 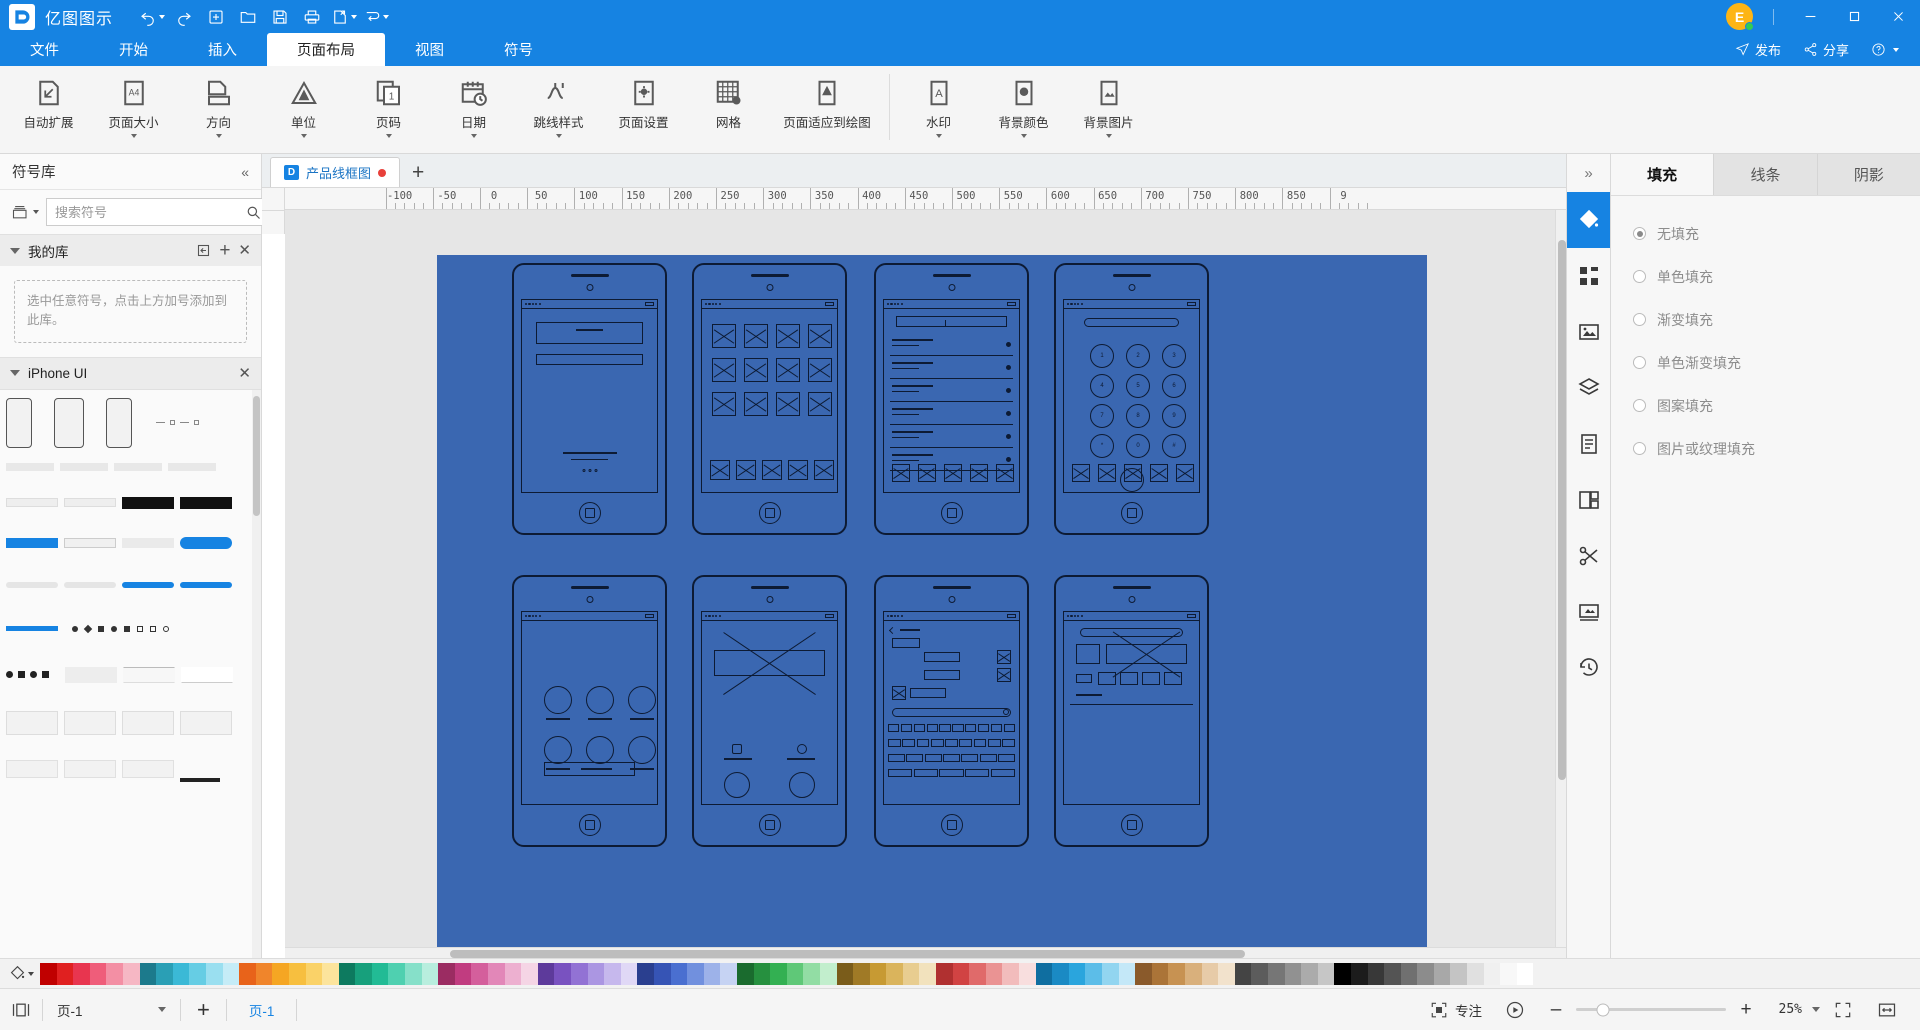 I want to click on symbol-list-cell, so click(x=91, y=674).